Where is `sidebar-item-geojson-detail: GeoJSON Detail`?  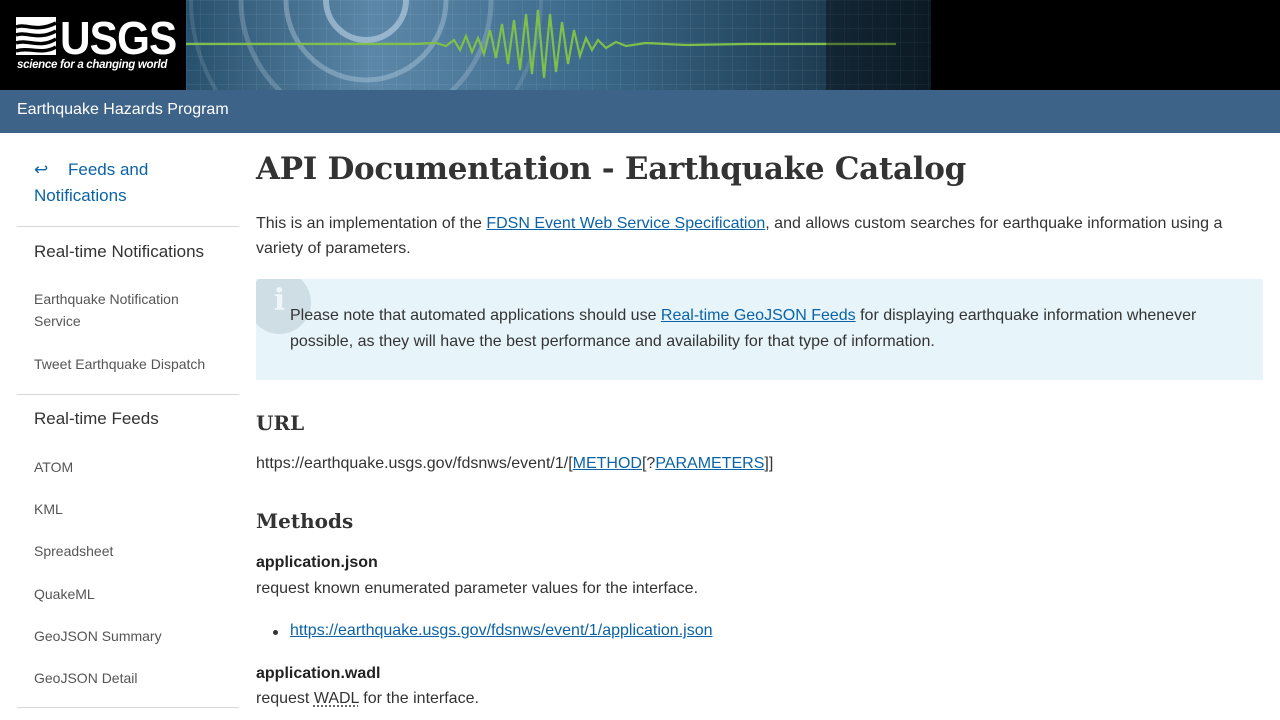 sidebar-item-geojson-detail: GeoJSON Detail is located at coordinates (131, 678).